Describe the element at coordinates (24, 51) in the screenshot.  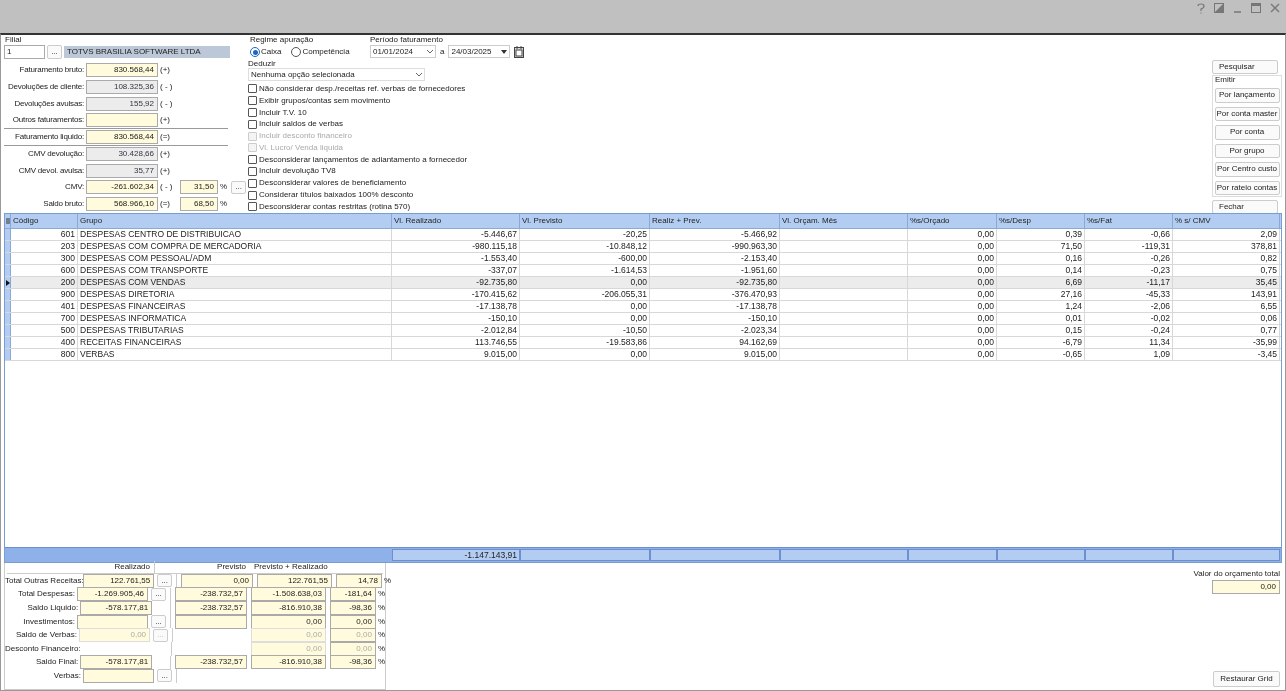
I see `filial-code-field: 1` at that location.